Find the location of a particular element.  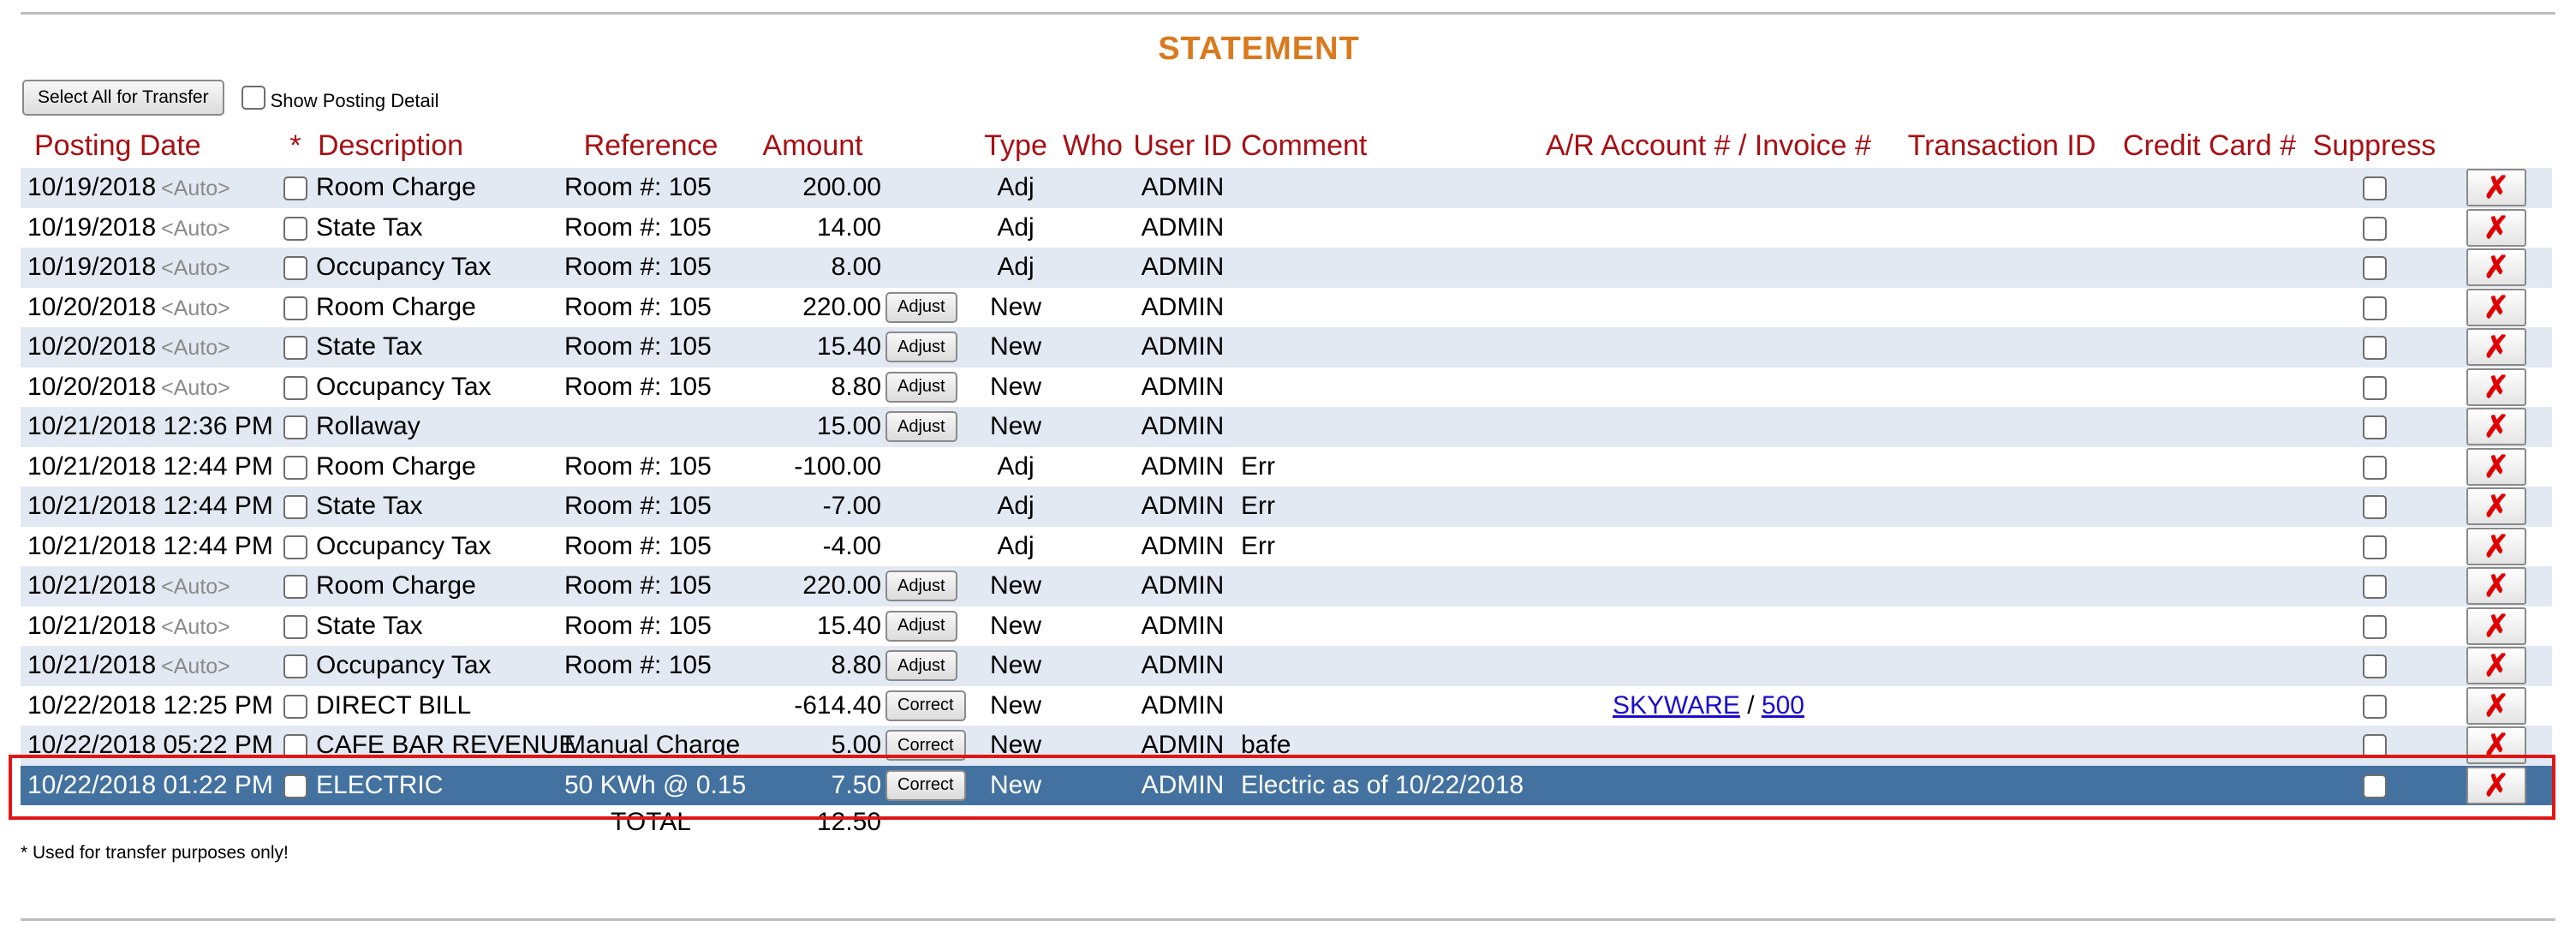

action-cell is located at coordinates (929, 466).